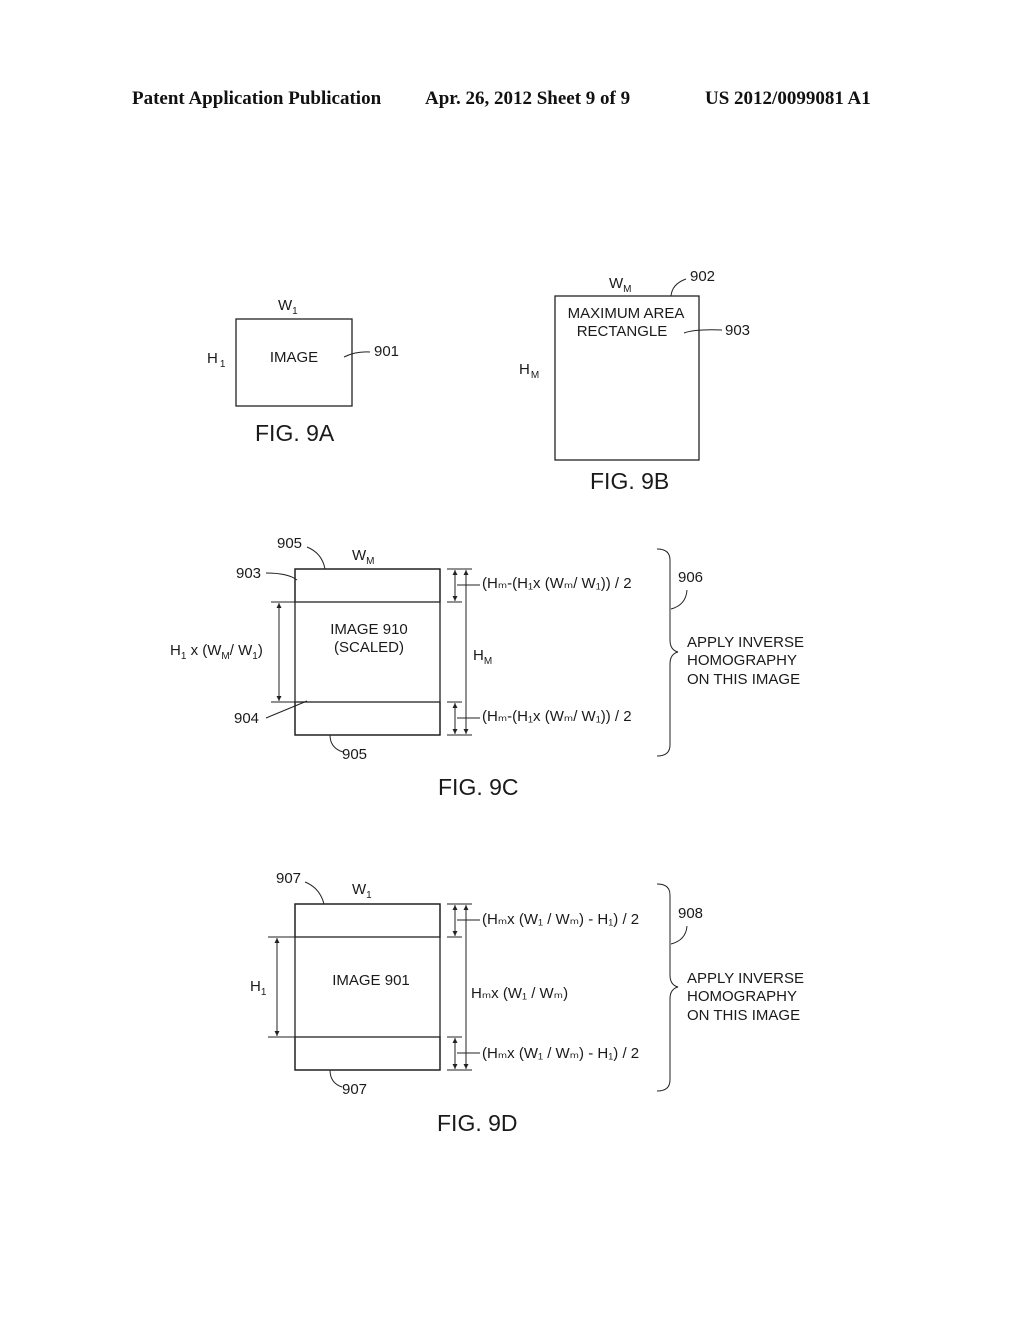 The height and width of the screenshot is (1320, 1024). I want to click on leader-907-bottom, so click(336, 1078).